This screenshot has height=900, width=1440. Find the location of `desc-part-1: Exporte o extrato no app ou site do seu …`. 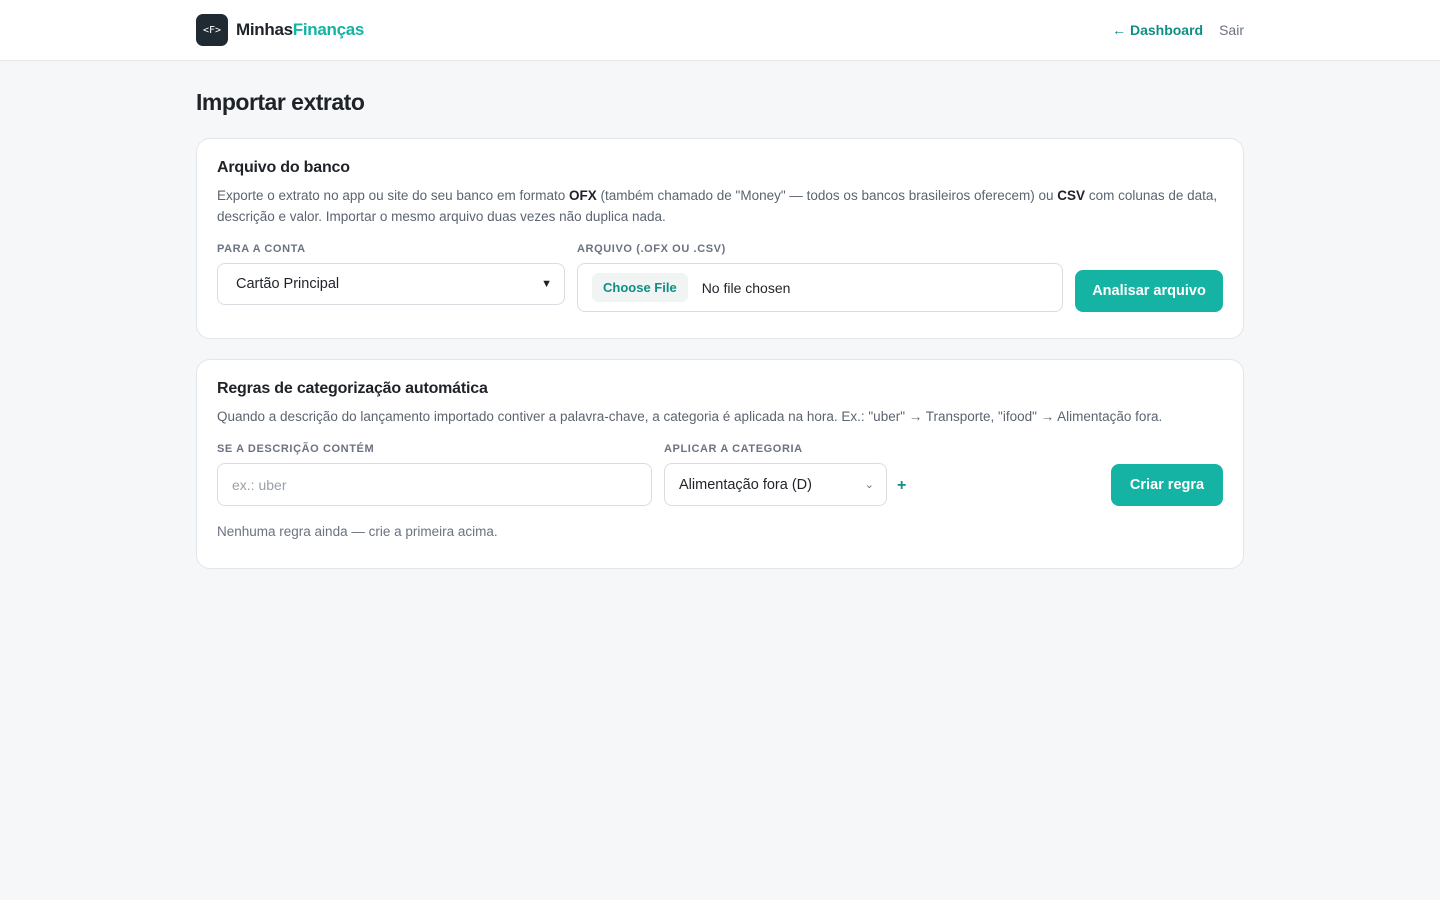

desc-part-1: Exporte o extrato no app ou site do seu … is located at coordinates (393, 195).